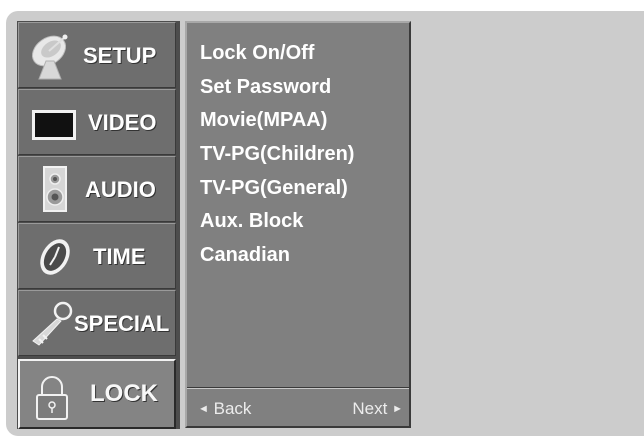  Describe the element at coordinates (120, 55) in the screenshot. I see `category-setup-label: SETUP` at that location.